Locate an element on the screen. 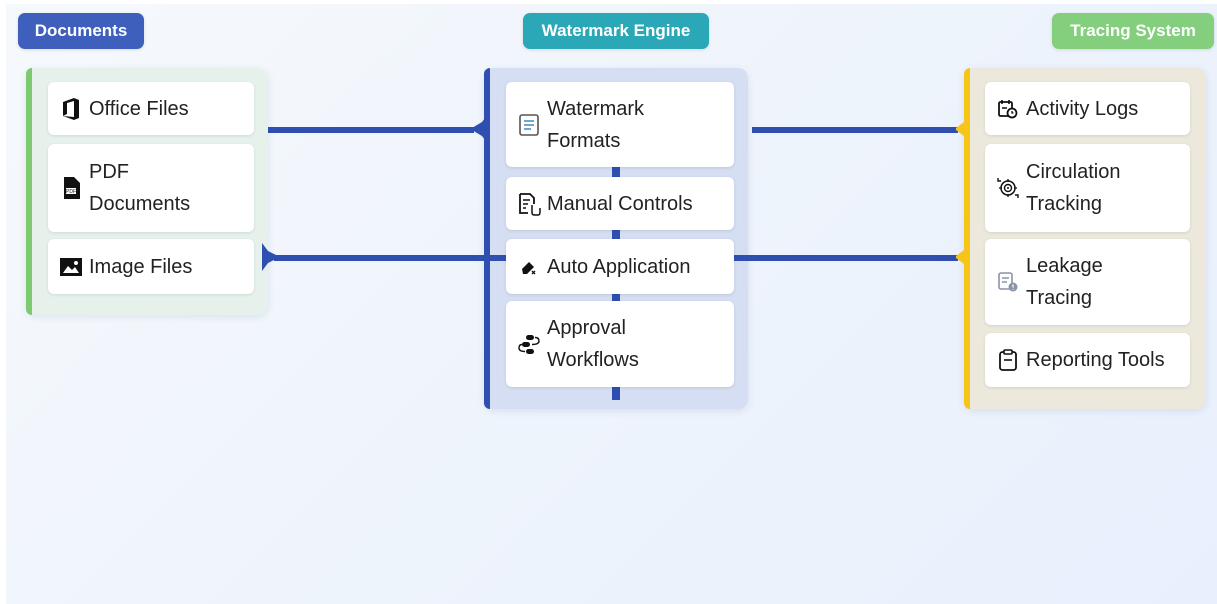 This screenshot has width=1217, height=604. tracing-system-group-label: Tracing System is located at coordinates (1133, 31).